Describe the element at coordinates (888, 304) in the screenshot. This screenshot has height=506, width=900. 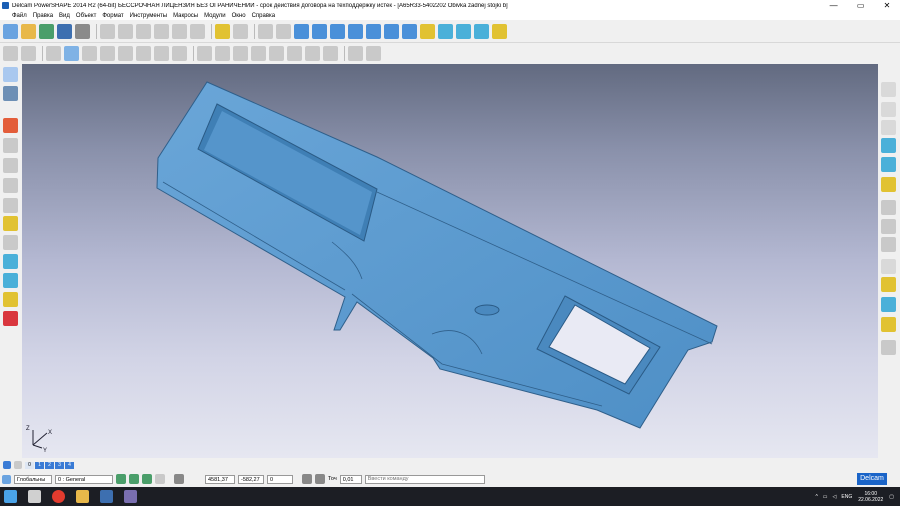
I see `light-icon` at that location.